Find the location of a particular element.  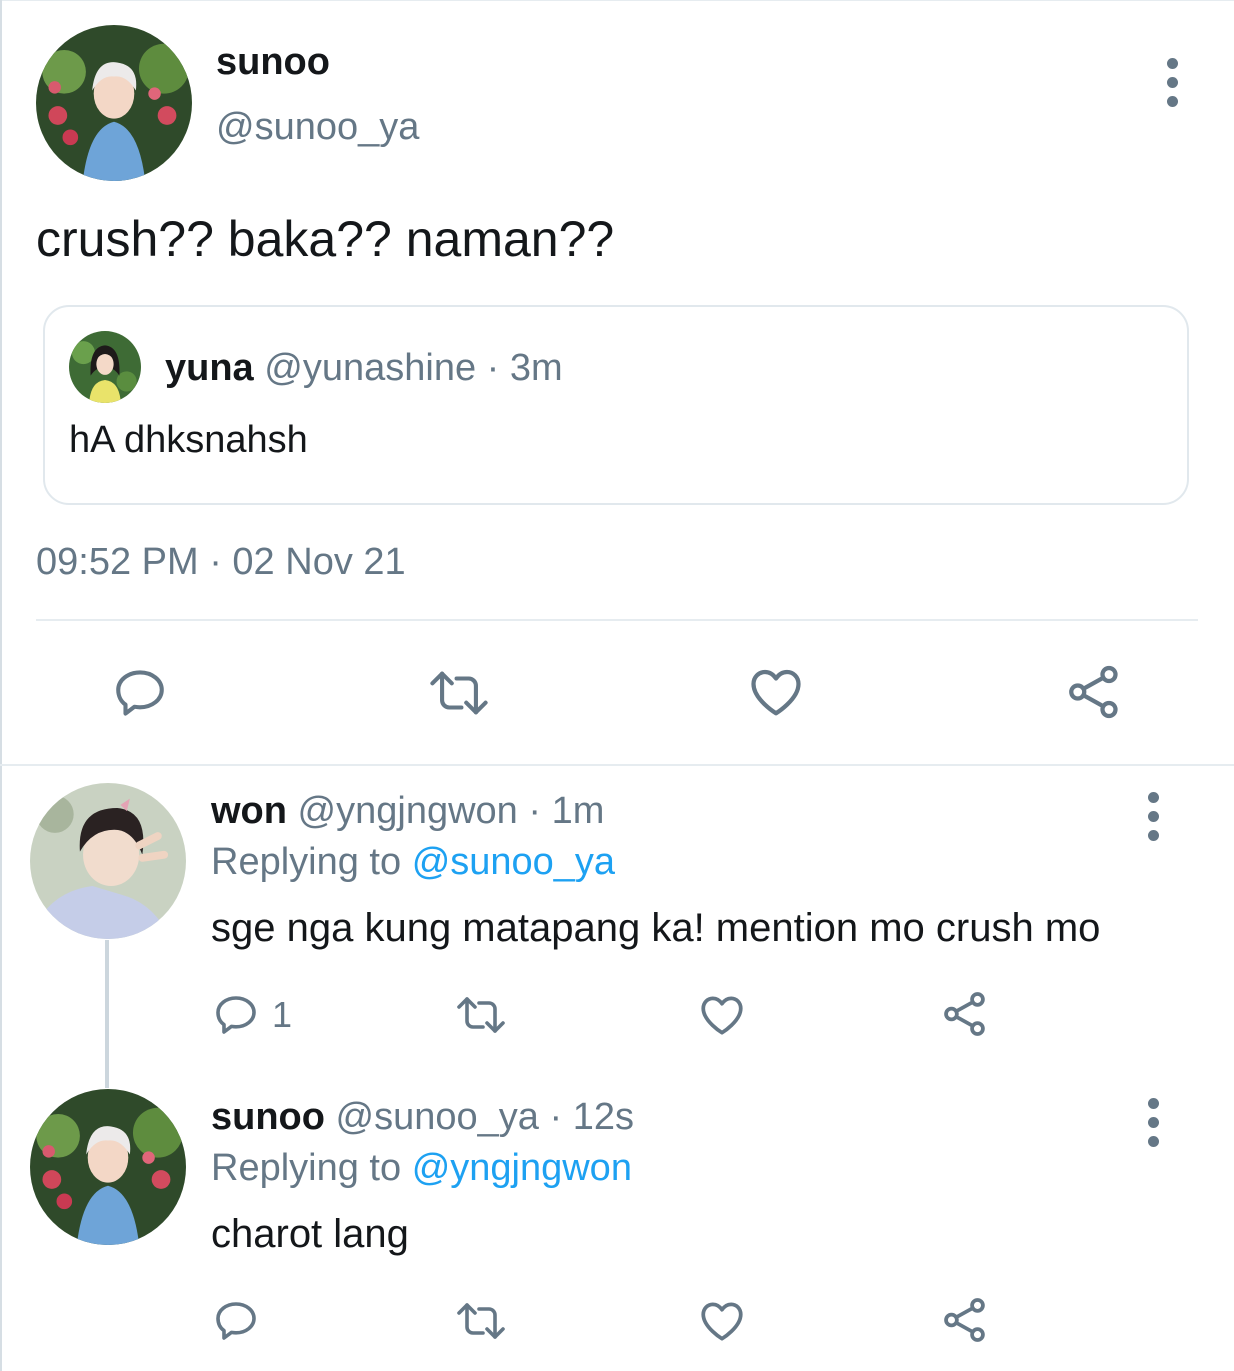

quoted-tweet-card is located at coordinates (616, 405).